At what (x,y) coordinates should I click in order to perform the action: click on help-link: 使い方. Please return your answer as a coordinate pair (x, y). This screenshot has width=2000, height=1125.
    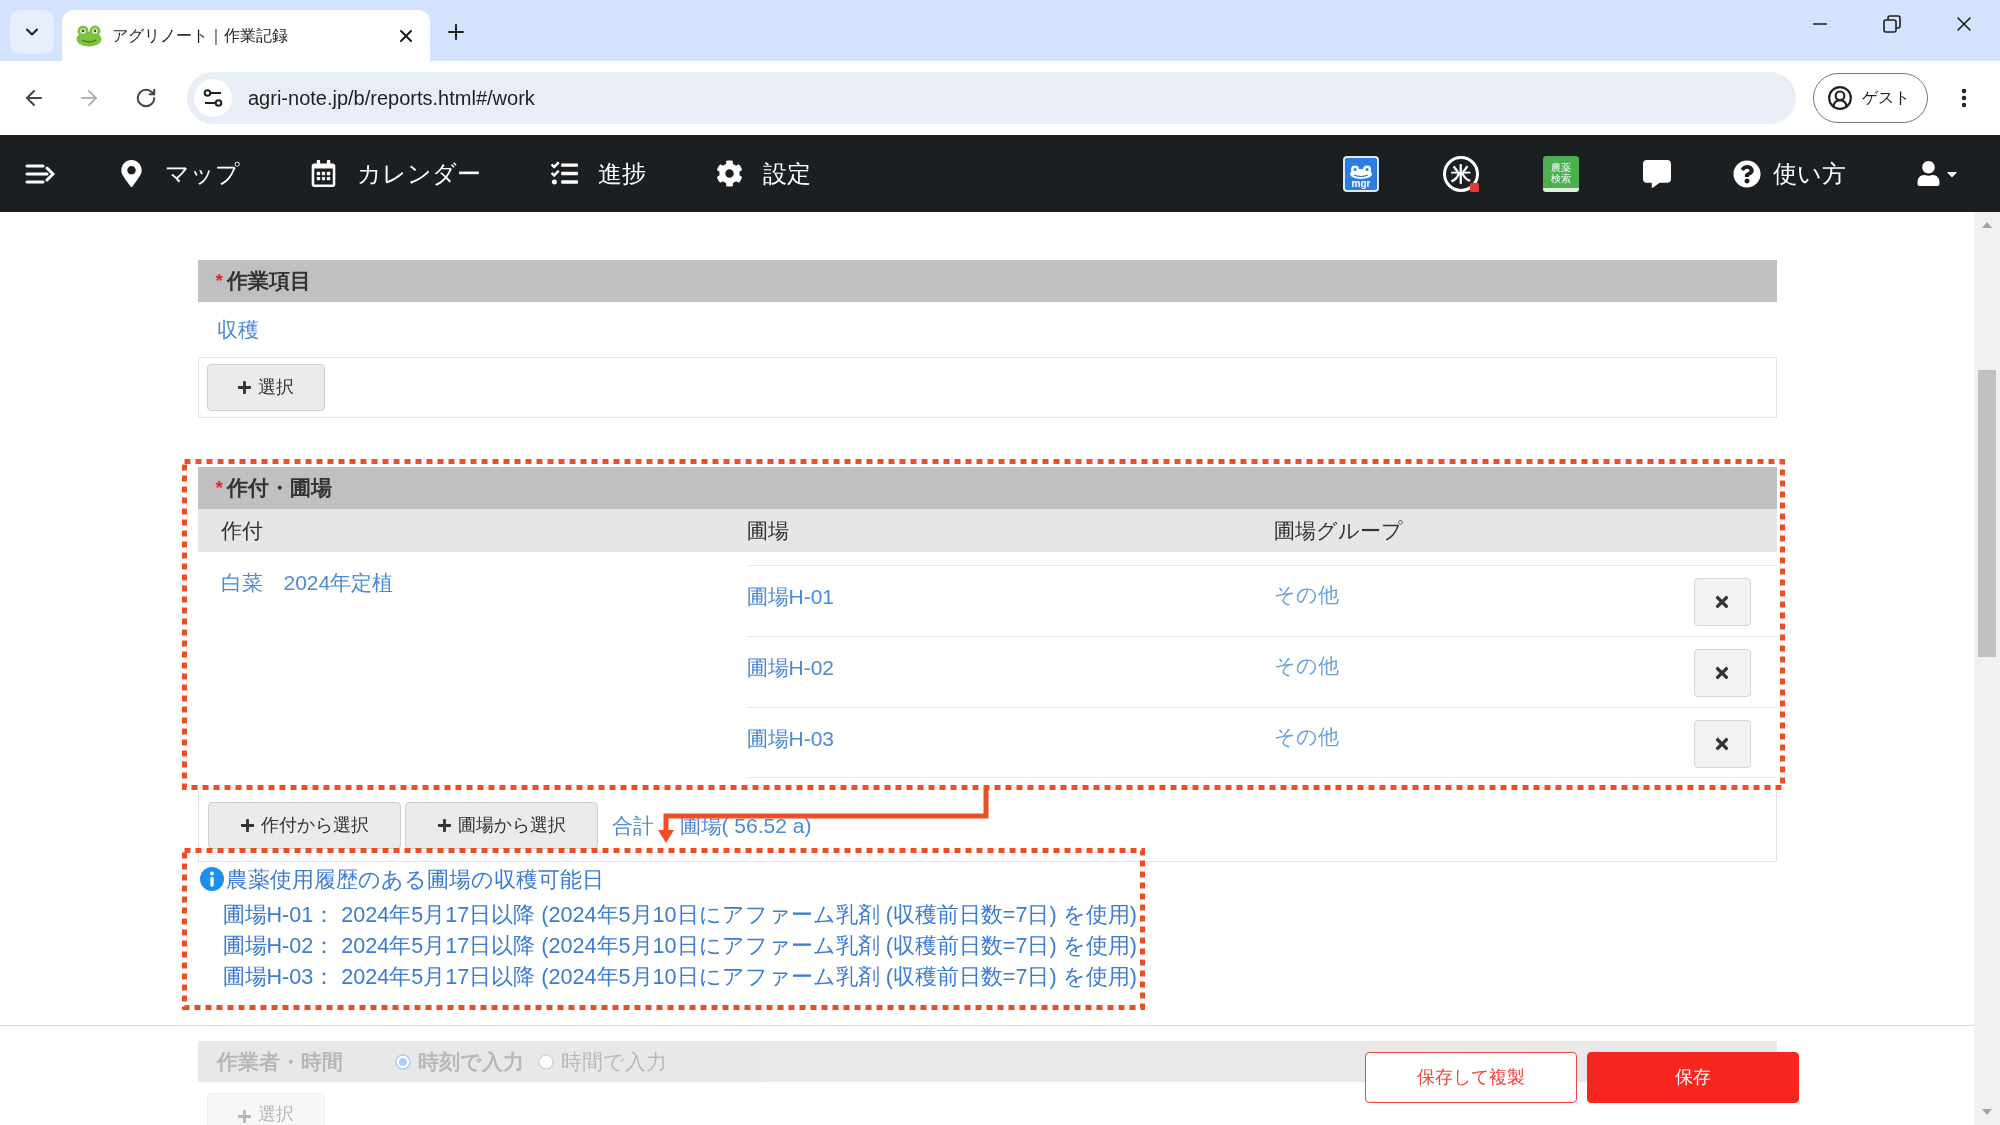
    Looking at the image, I should click on (1789, 173).